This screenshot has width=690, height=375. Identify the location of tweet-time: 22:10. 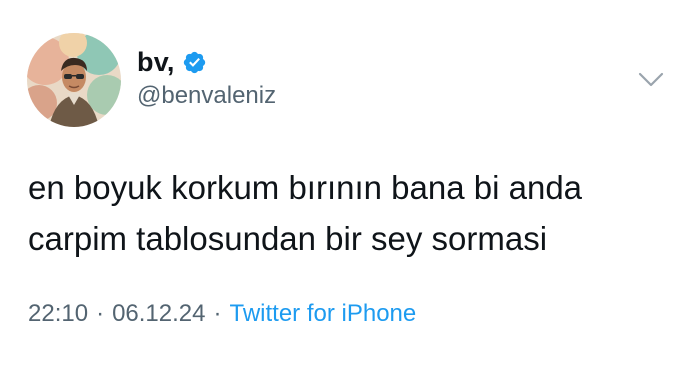
(58, 313).